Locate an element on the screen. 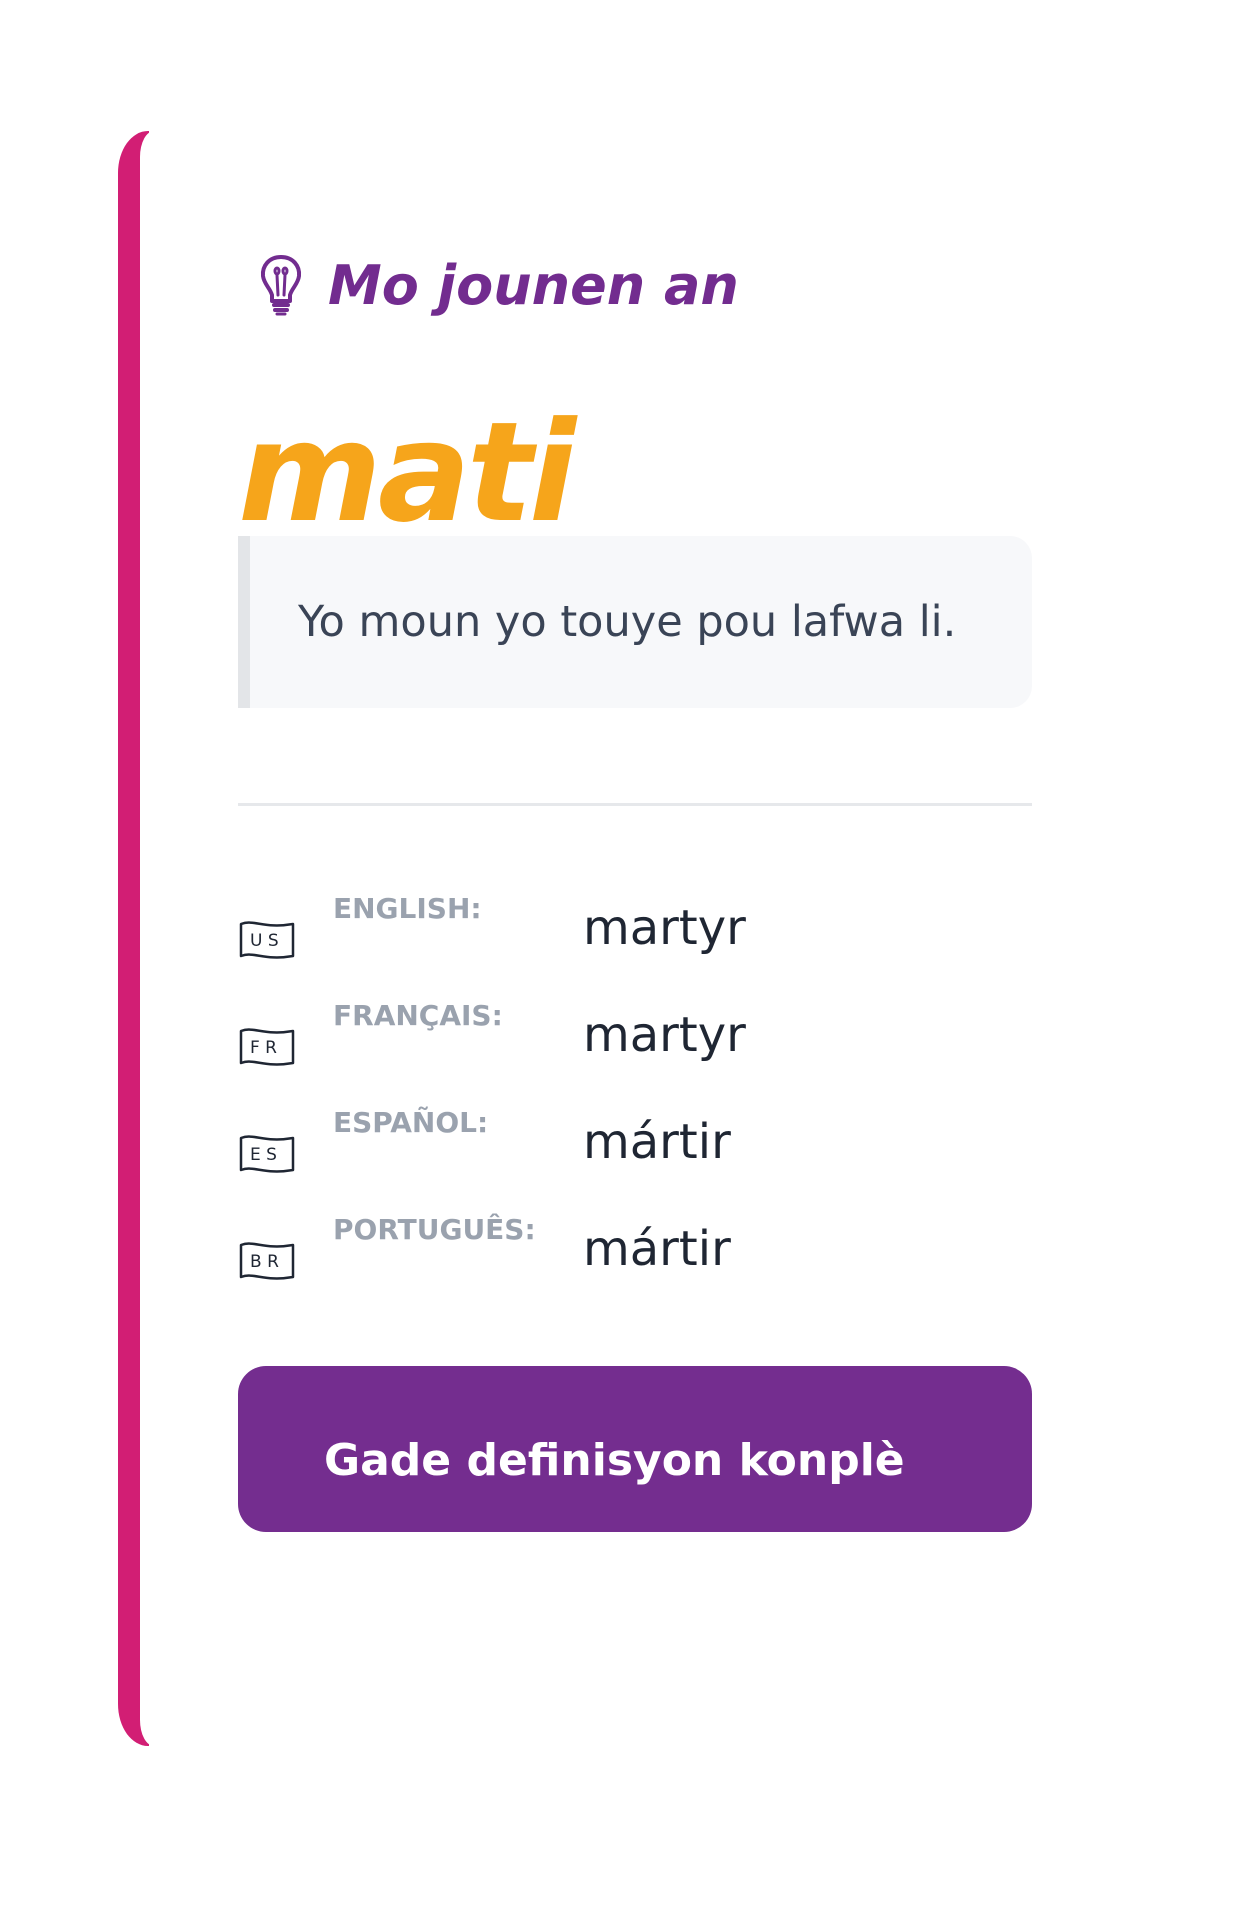  translation-row-french: F R FRANÇAIS: martyr is located at coordinates (635, 1050).